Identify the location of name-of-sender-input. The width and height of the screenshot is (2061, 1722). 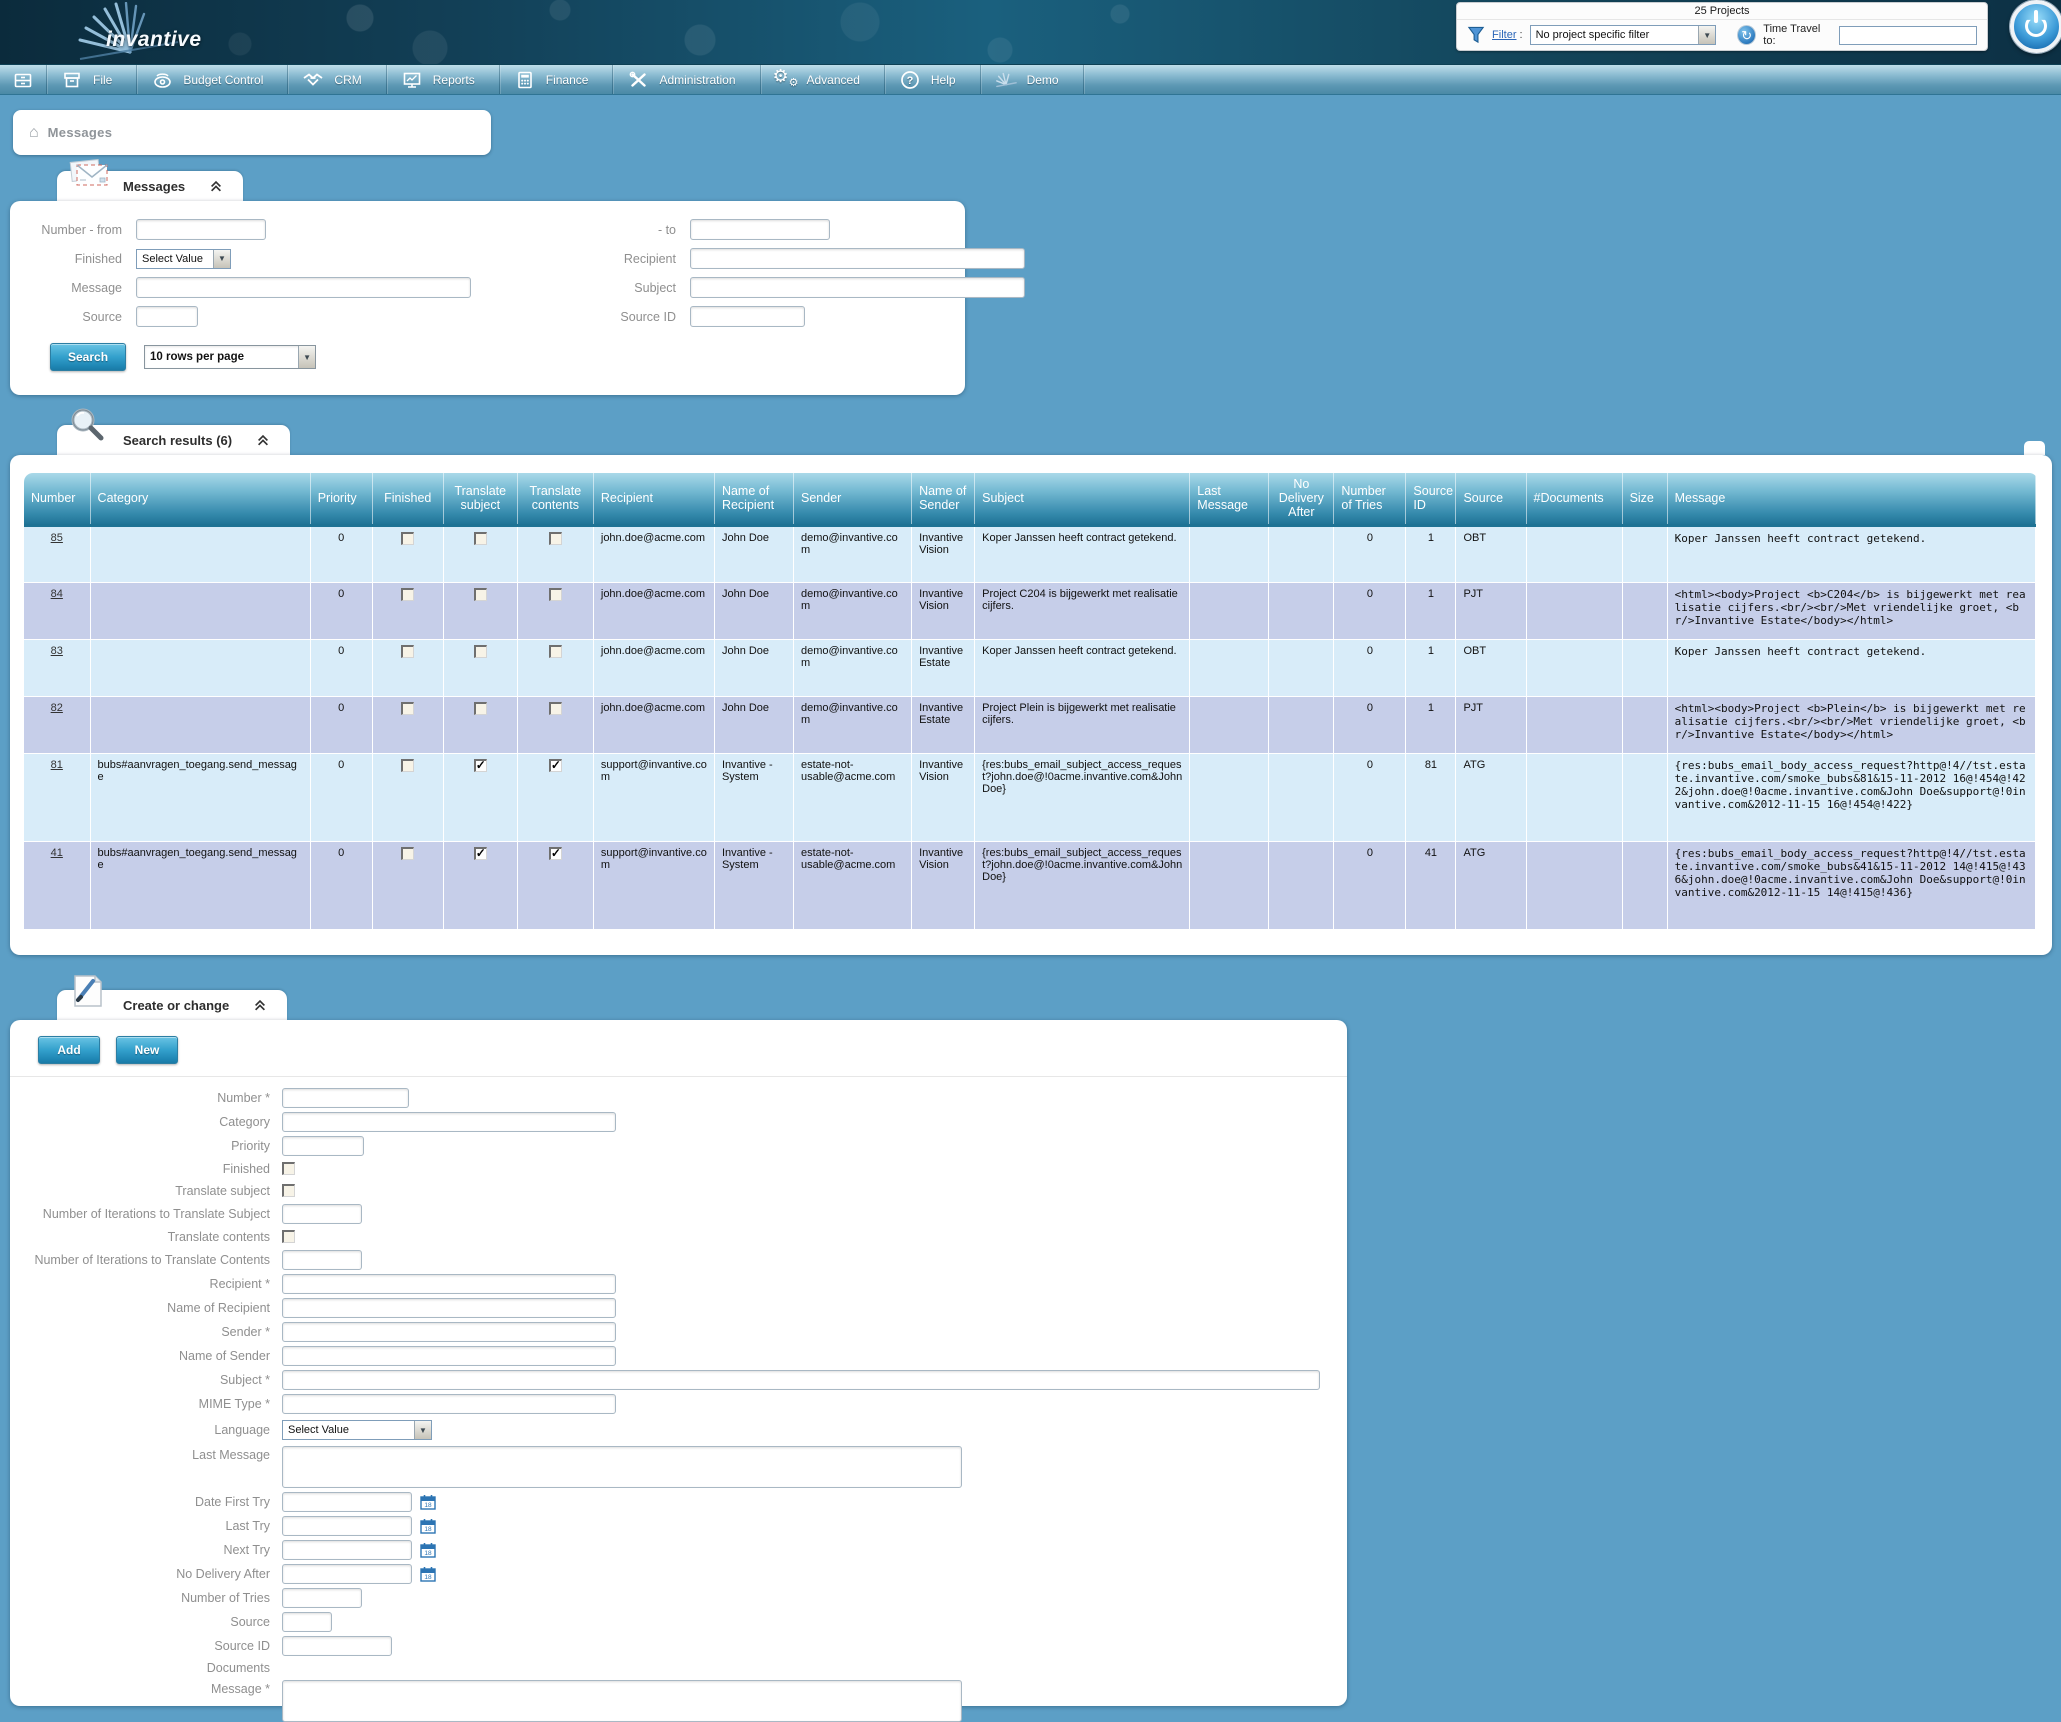
(449, 1355).